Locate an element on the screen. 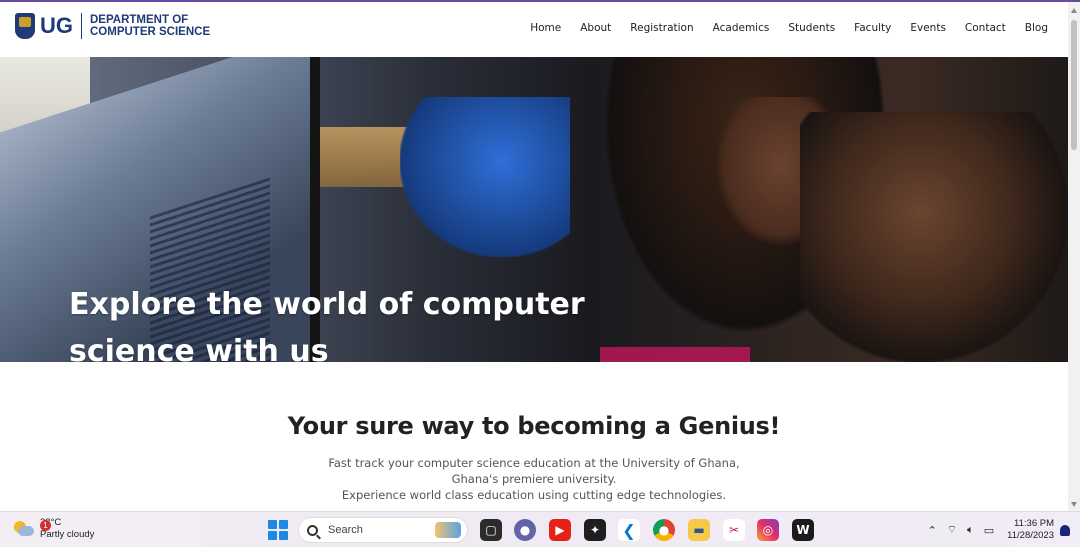  scroll-thumb is located at coordinates (1074, 85).